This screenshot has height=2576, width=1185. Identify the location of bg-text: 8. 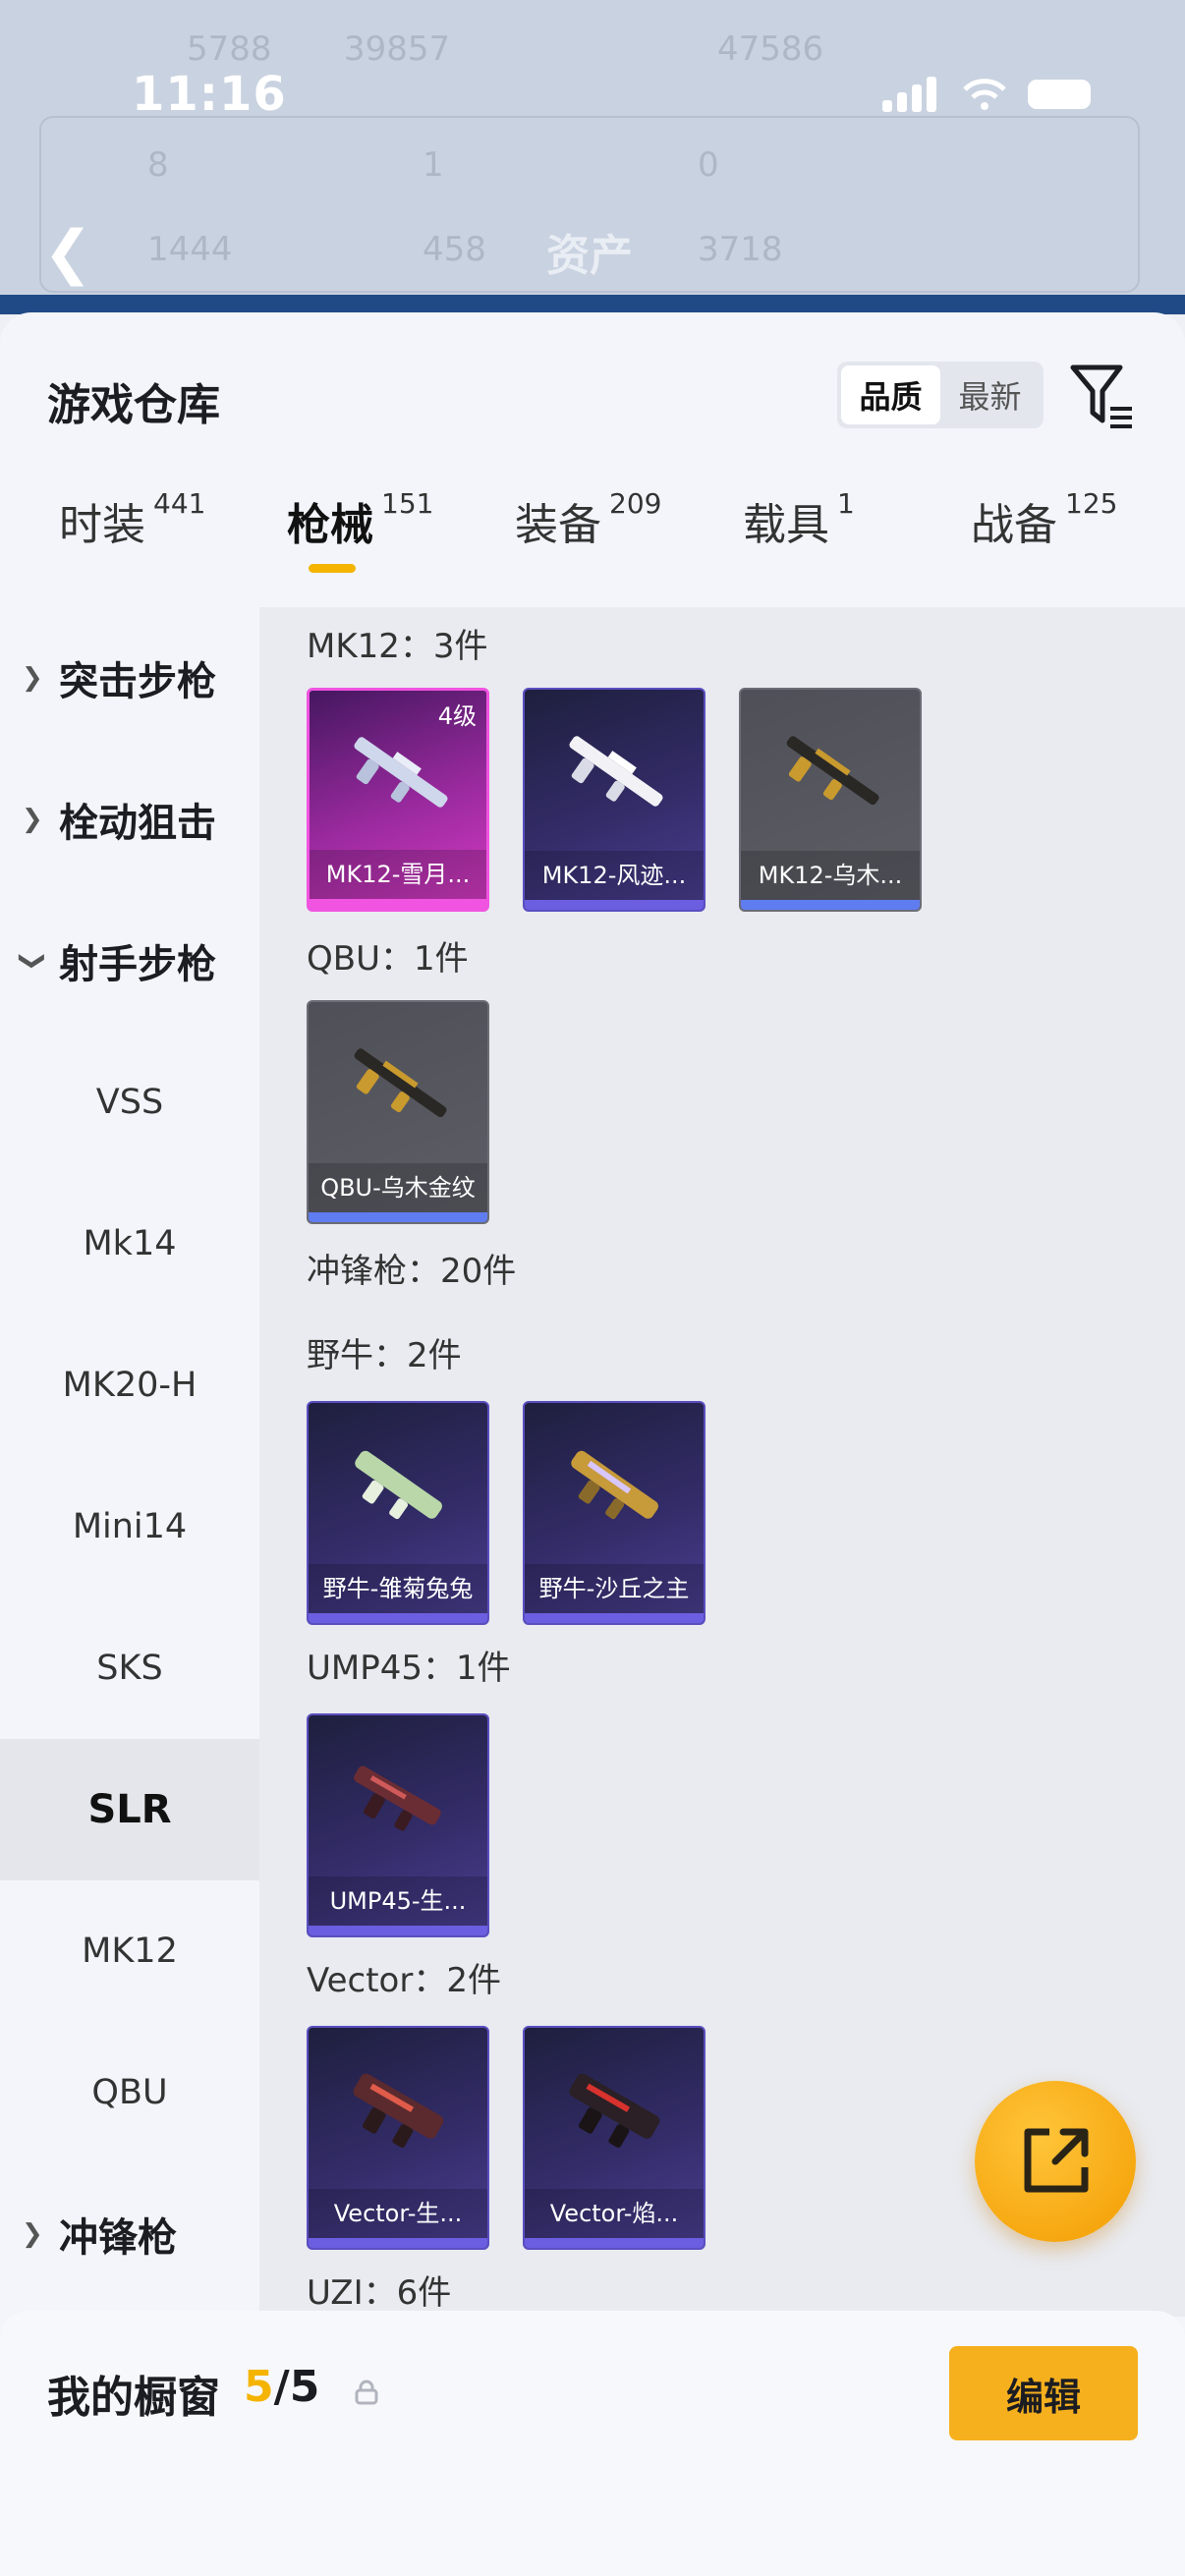
(158, 165).